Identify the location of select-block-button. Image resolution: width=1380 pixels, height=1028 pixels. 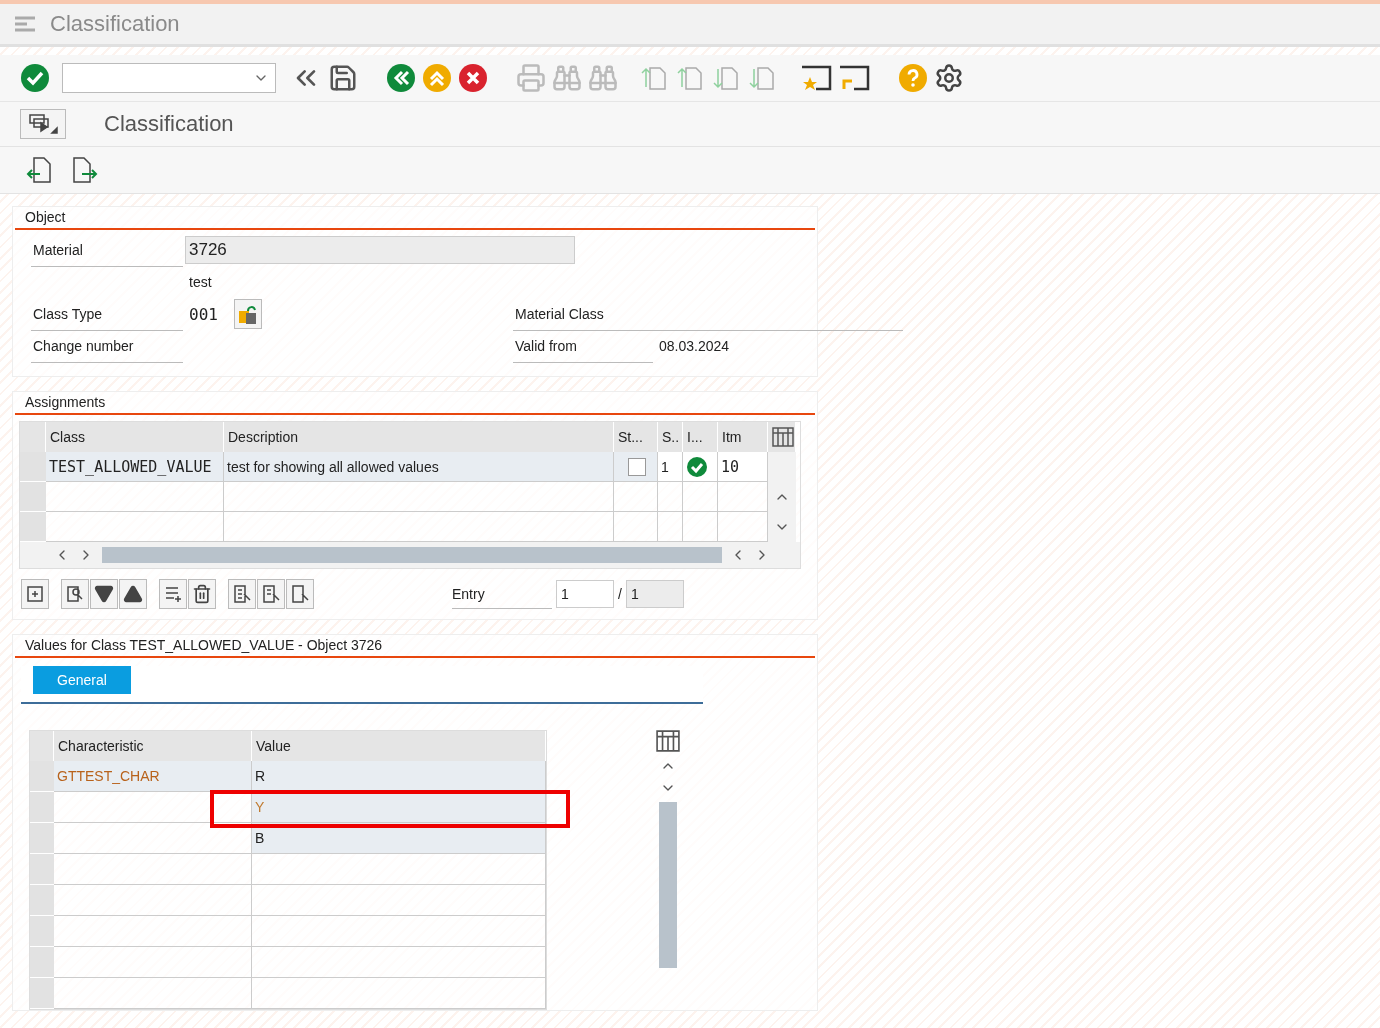
(271, 594).